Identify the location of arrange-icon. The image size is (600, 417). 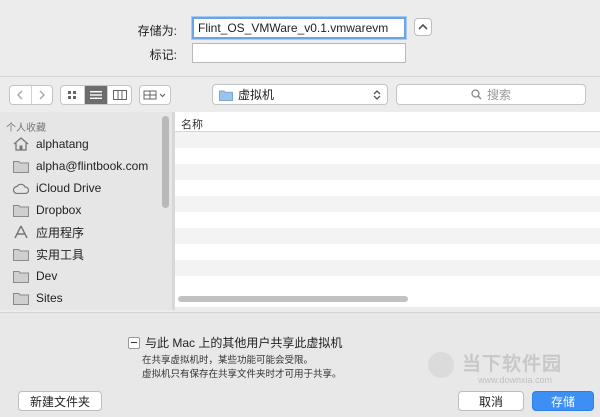
(154, 95).